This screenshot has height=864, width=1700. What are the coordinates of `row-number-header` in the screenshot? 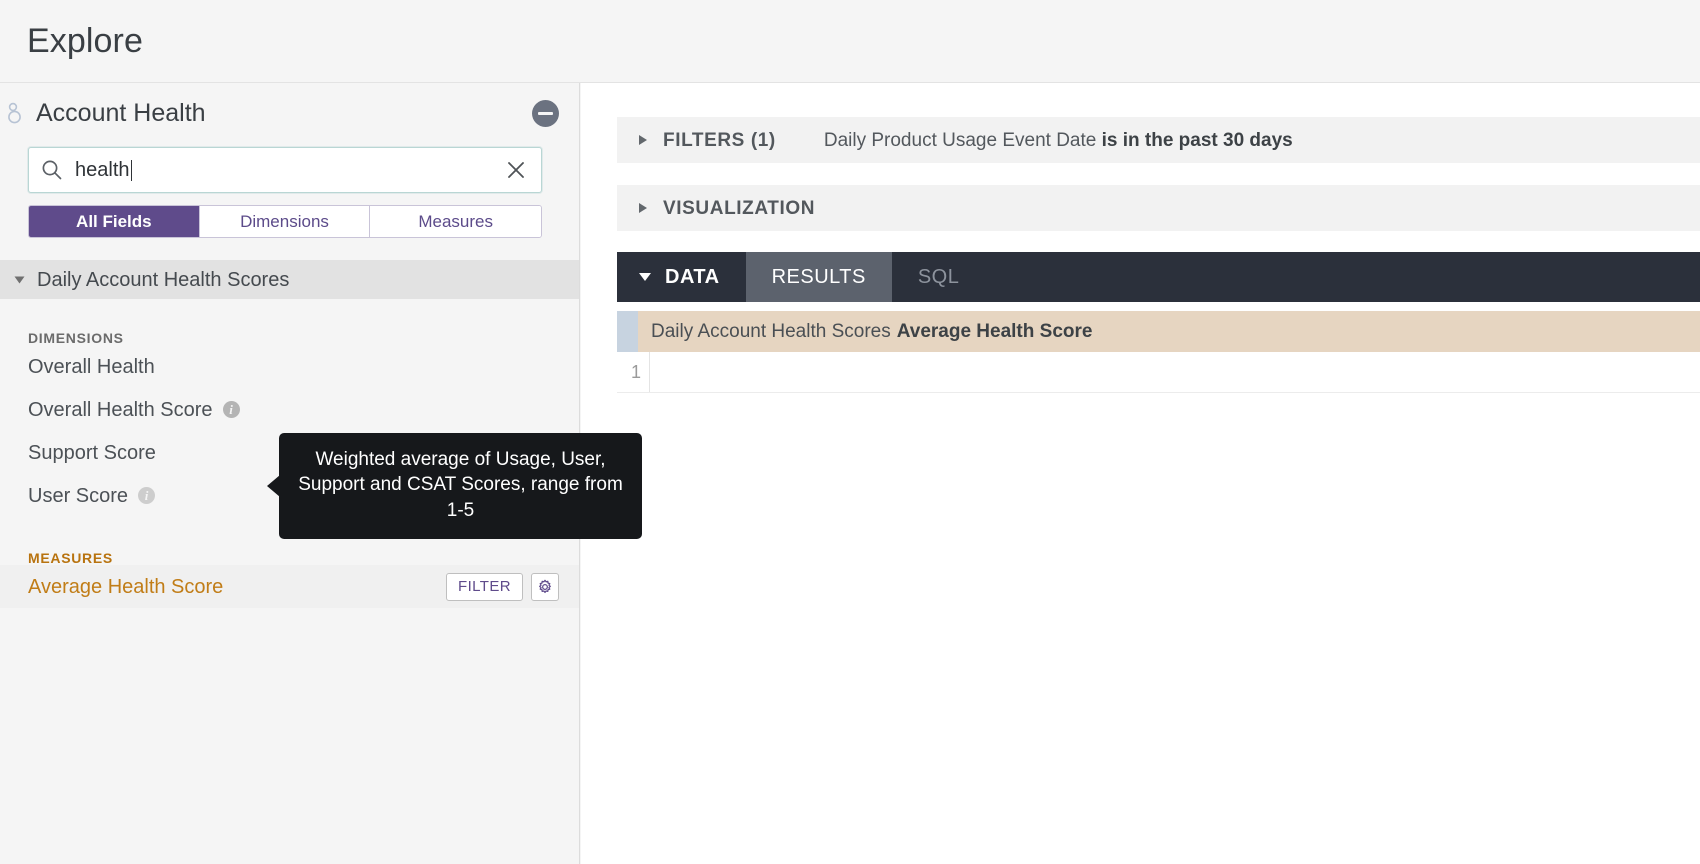 It's located at (627, 331).